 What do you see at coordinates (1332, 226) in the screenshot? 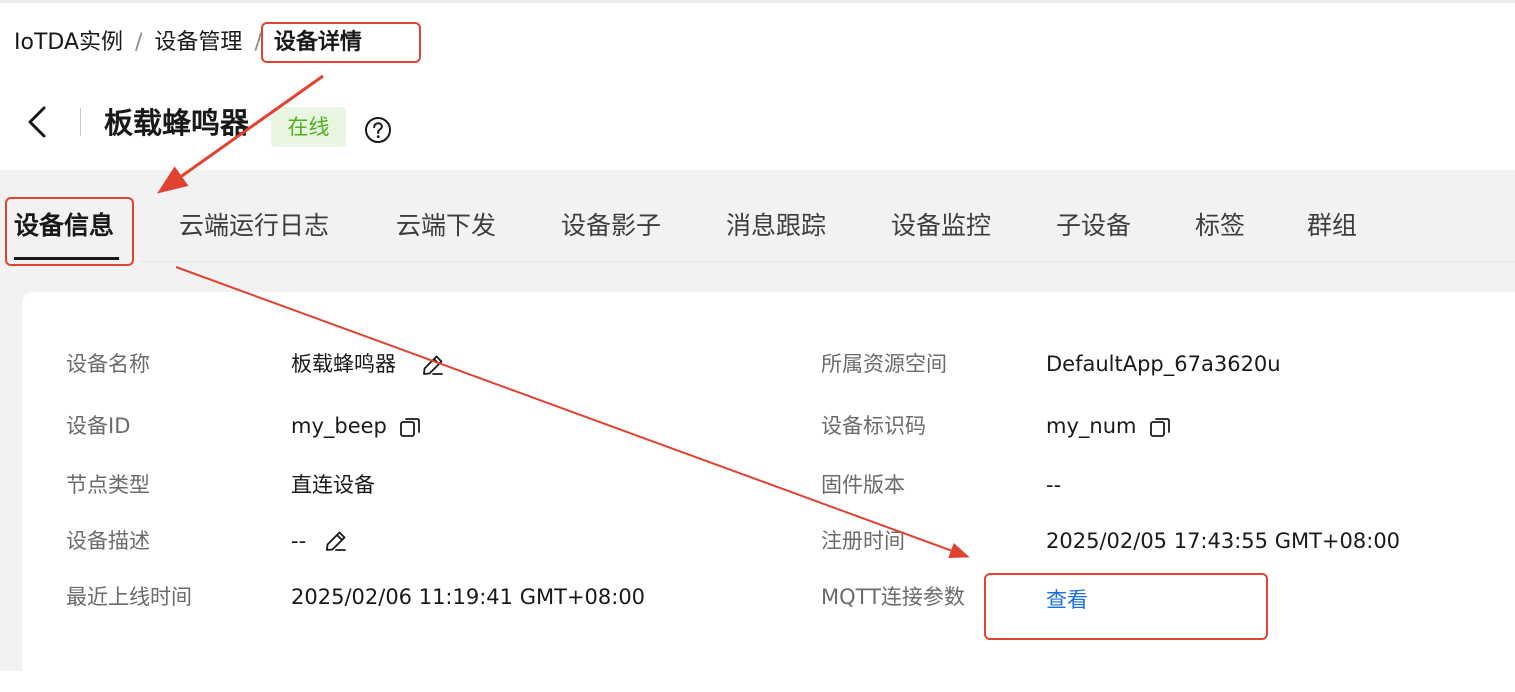
I see `tab-groups: 群组` at bounding box center [1332, 226].